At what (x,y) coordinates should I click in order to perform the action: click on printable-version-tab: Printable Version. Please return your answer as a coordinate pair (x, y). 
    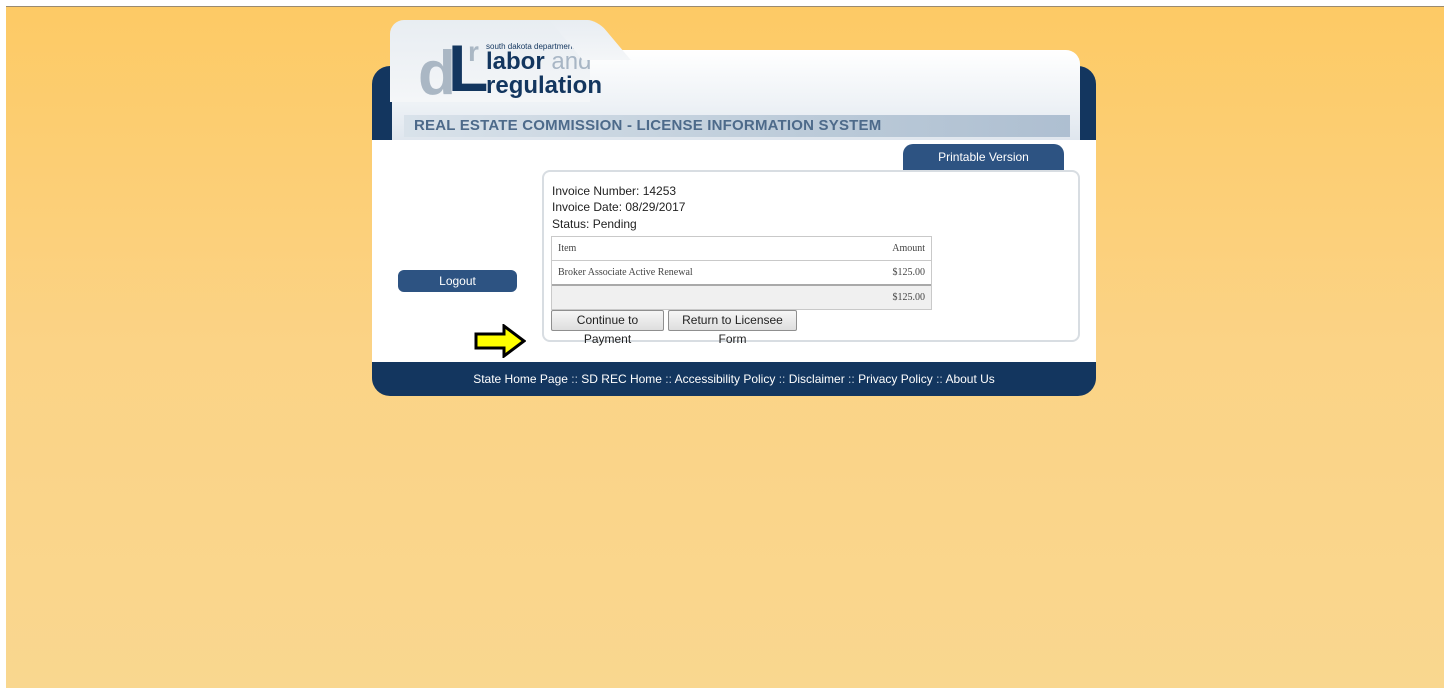
    Looking at the image, I should click on (983, 157).